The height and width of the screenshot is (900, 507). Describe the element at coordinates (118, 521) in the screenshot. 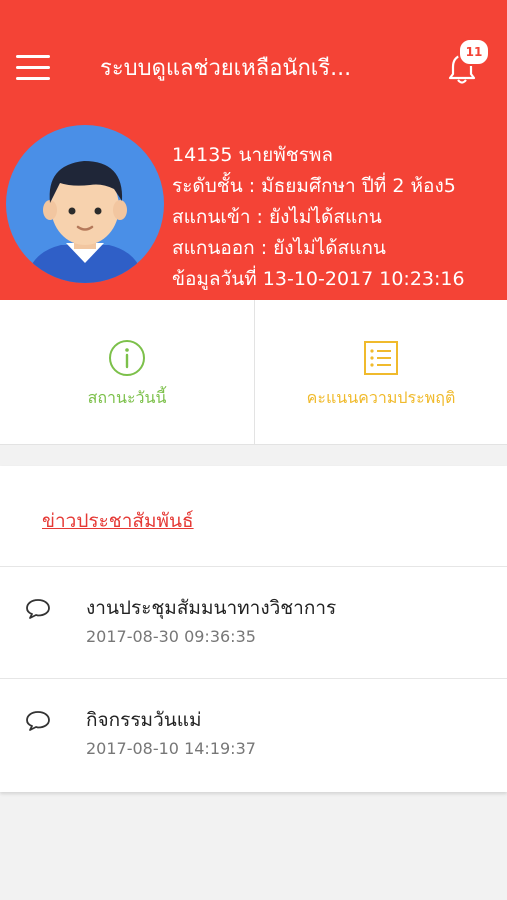

I see `news-header-link: ข่าวประชาสัมพันธ์` at that location.